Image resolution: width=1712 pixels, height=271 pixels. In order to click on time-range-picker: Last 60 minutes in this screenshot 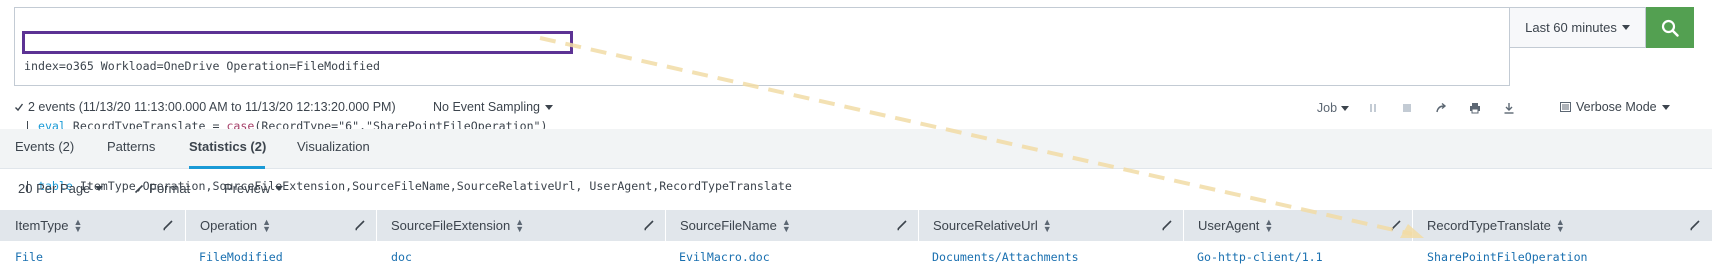, I will do `click(1578, 27)`.